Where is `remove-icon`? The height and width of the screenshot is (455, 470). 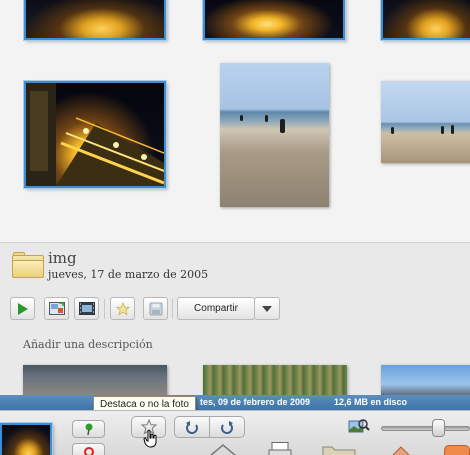 remove-icon is located at coordinates (88, 451).